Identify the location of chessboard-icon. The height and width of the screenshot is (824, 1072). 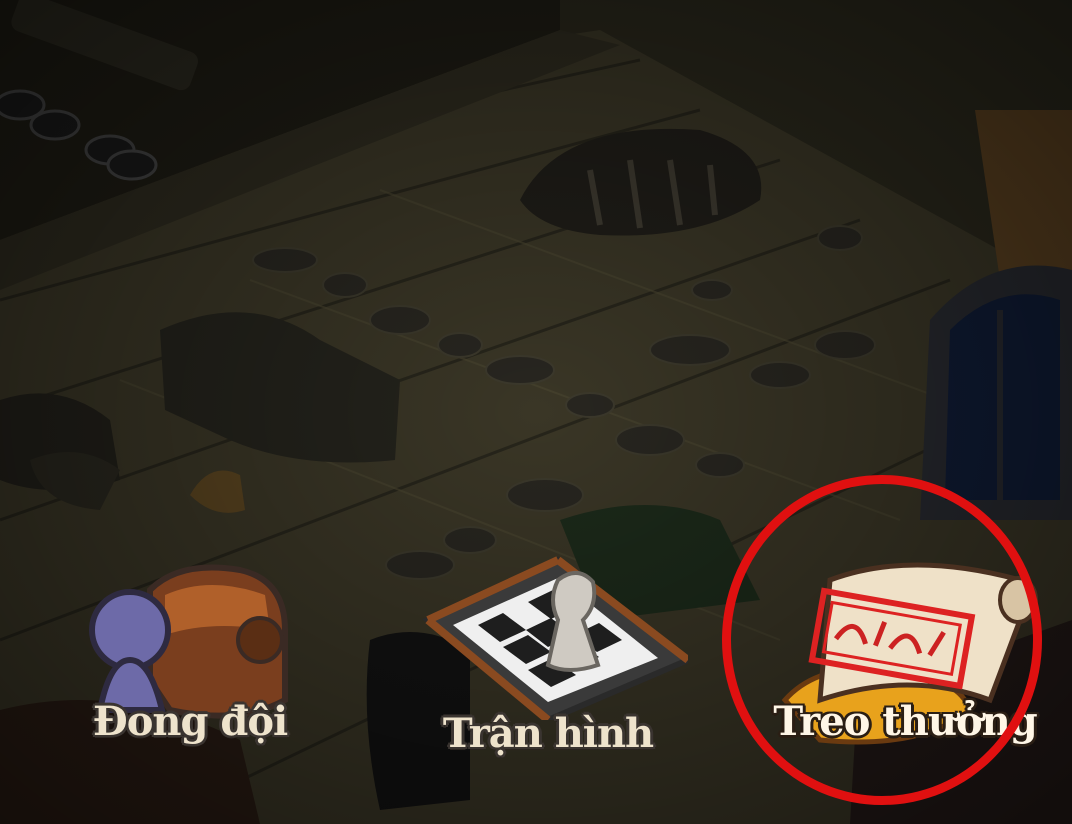
(555, 638).